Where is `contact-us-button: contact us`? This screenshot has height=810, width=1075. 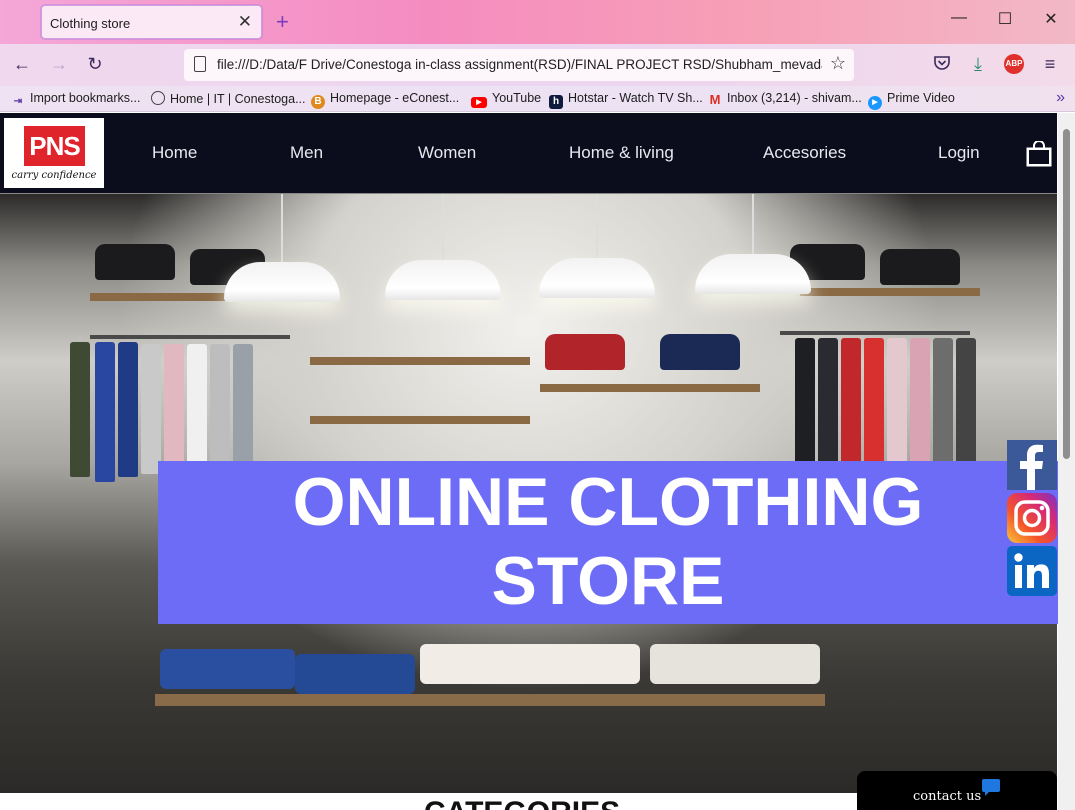
contact-us-button: contact us is located at coordinates (957, 790).